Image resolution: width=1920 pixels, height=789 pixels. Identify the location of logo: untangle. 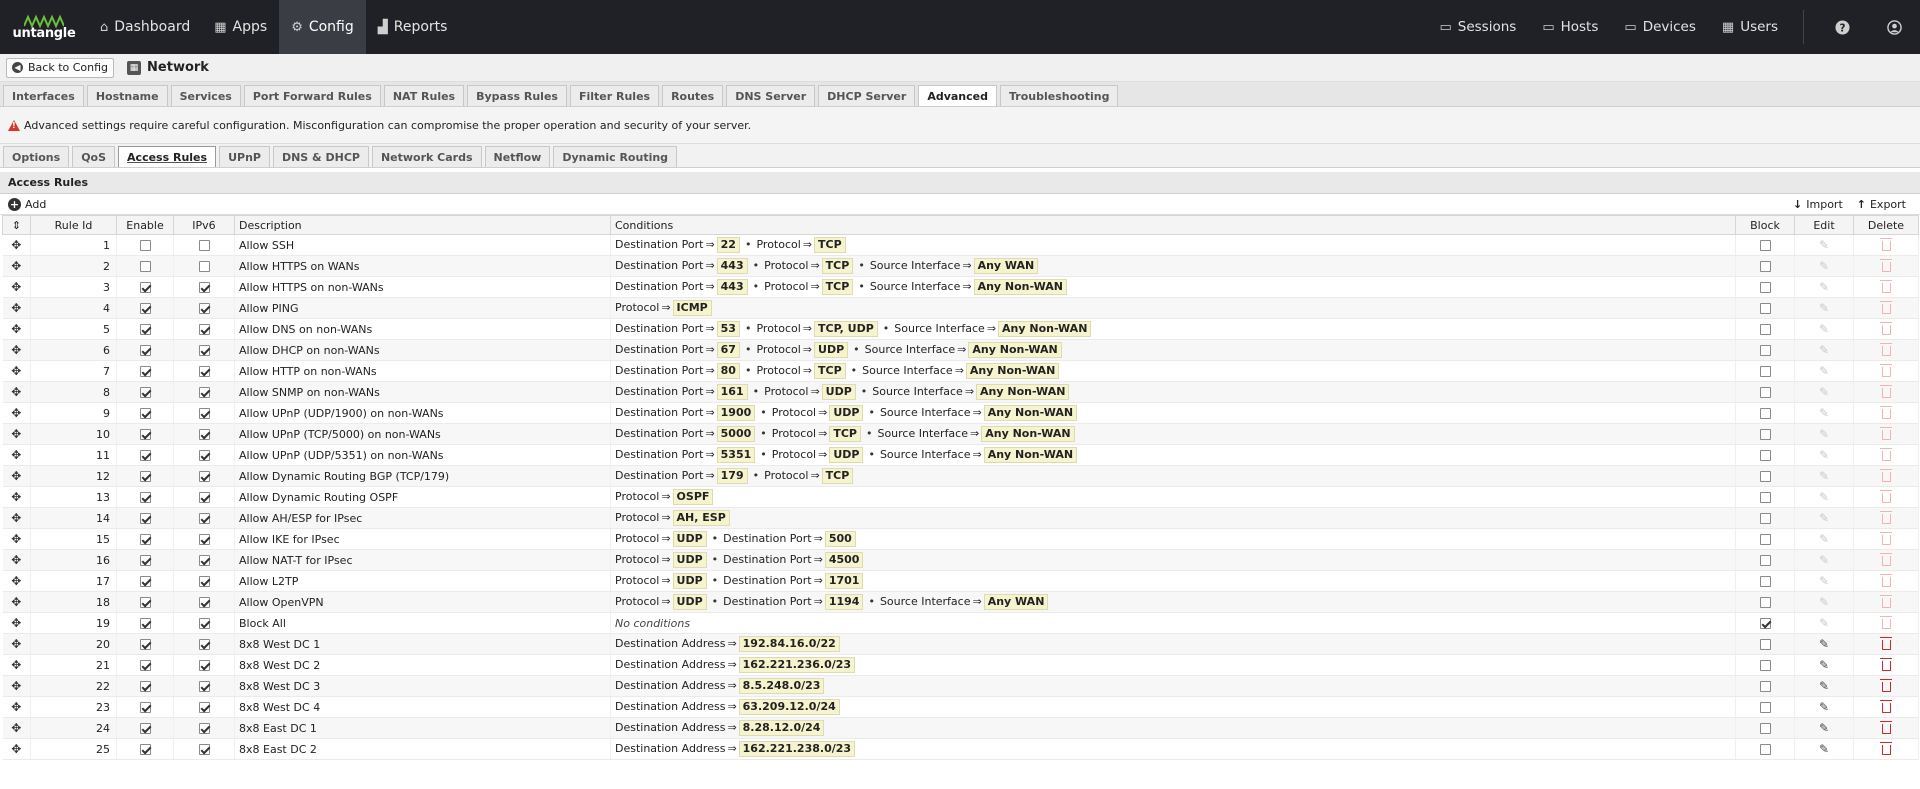
(44, 27).